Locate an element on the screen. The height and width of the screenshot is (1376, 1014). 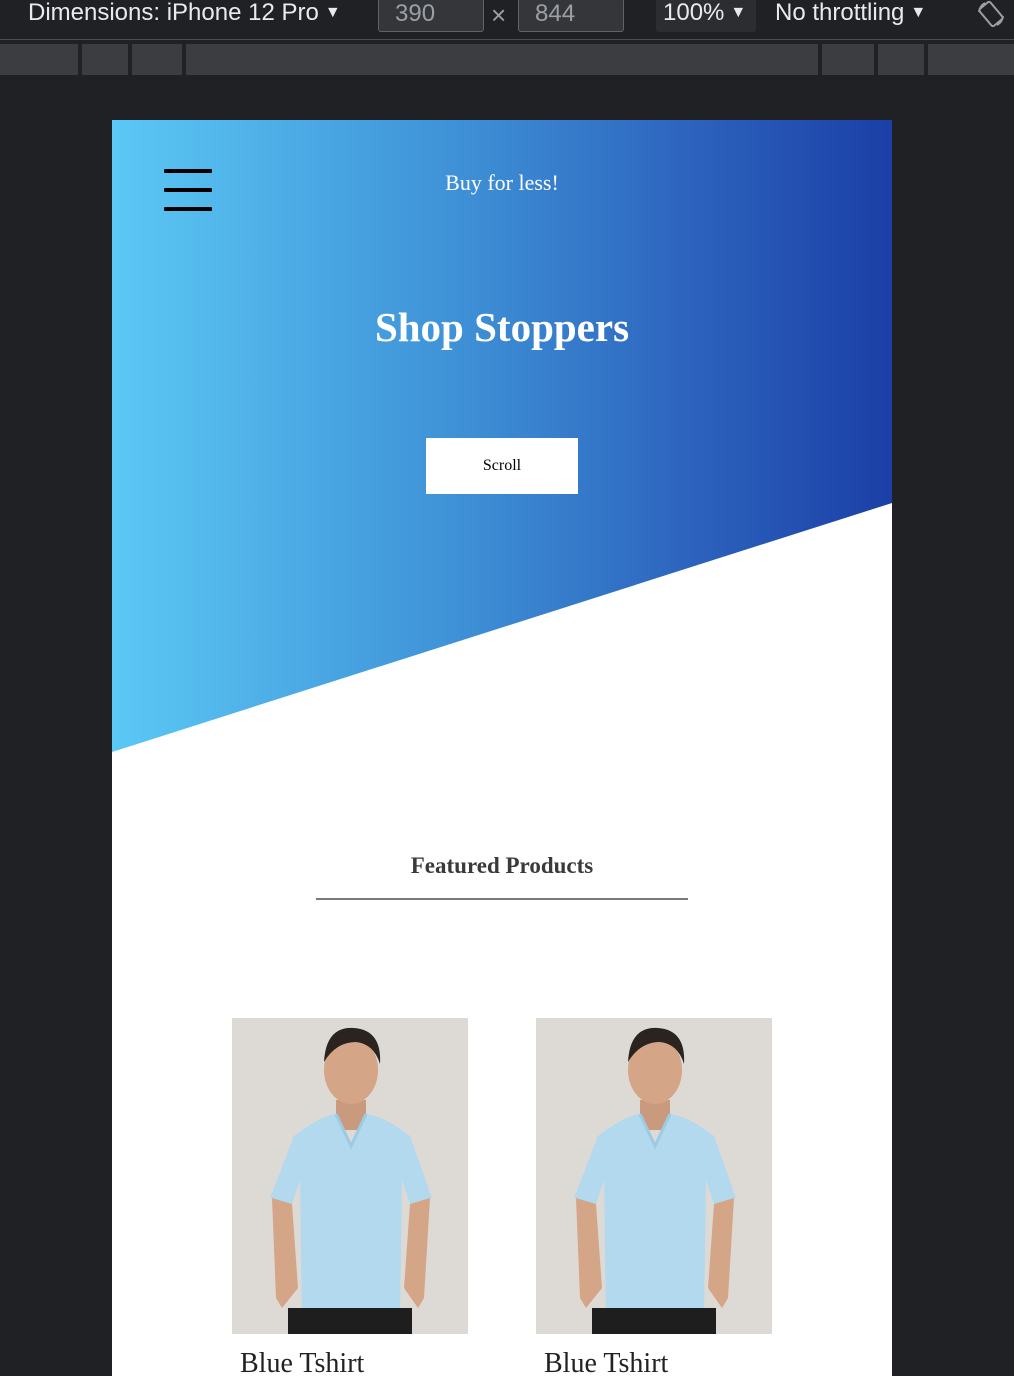
hero-title: Shop Stoppers is located at coordinates (502, 327).